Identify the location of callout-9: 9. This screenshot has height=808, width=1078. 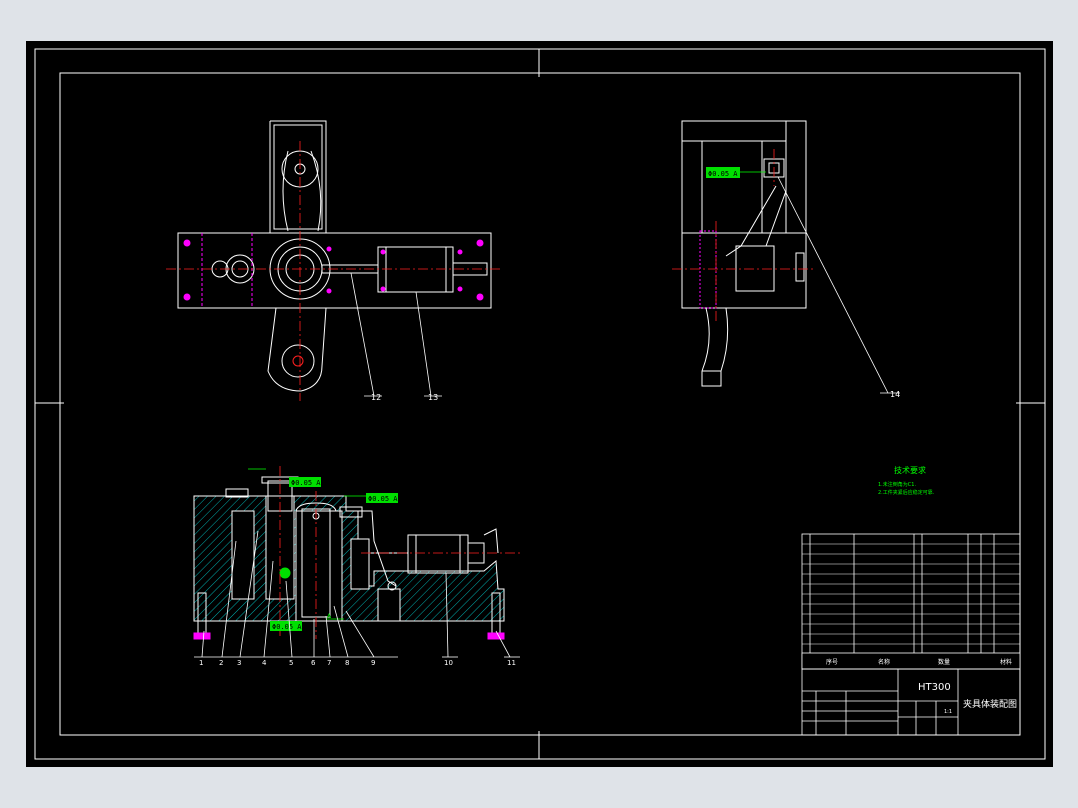
(373, 663).